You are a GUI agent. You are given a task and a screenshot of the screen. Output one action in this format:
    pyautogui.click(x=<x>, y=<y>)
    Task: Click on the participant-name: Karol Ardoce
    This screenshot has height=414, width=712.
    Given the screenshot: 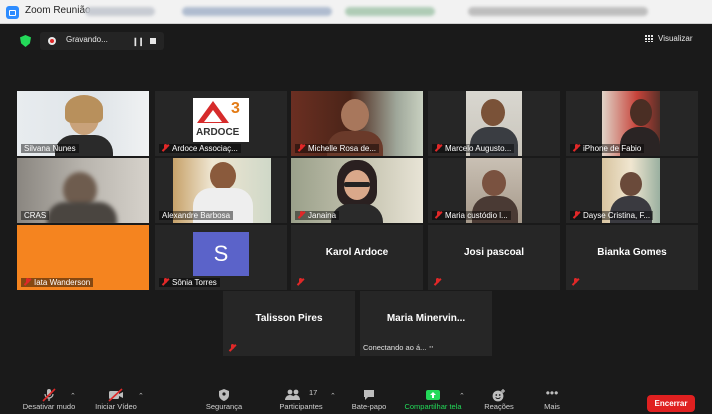 What is the action you would take?
    pyautogui.click(x=357, y=252)
    